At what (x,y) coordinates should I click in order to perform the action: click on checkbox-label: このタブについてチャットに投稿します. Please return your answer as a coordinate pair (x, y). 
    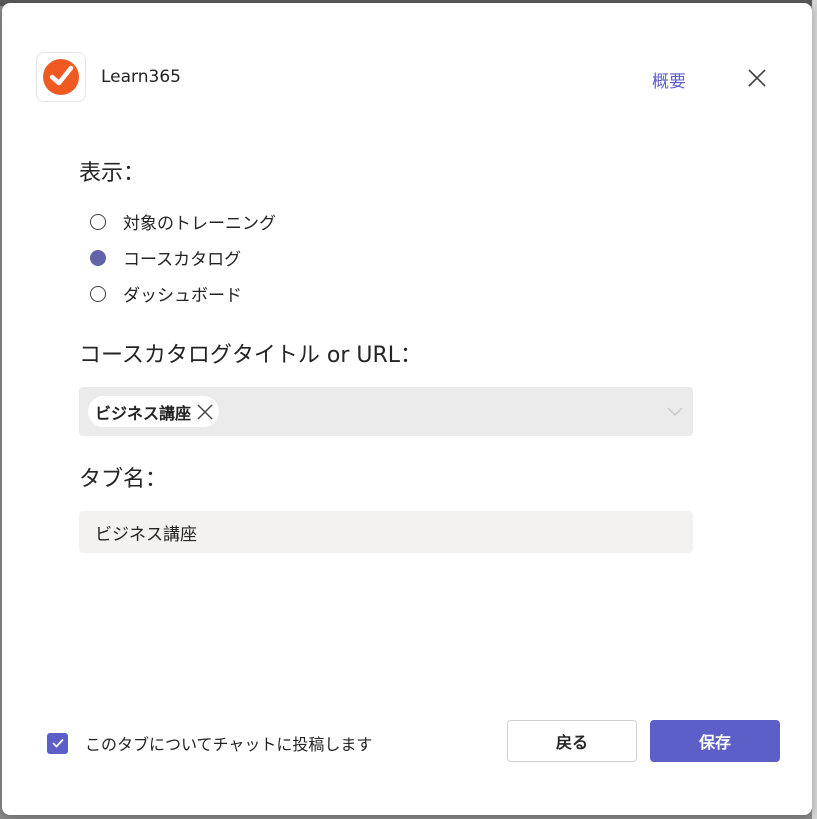
    Looking at the image, I should click on (229, 744).